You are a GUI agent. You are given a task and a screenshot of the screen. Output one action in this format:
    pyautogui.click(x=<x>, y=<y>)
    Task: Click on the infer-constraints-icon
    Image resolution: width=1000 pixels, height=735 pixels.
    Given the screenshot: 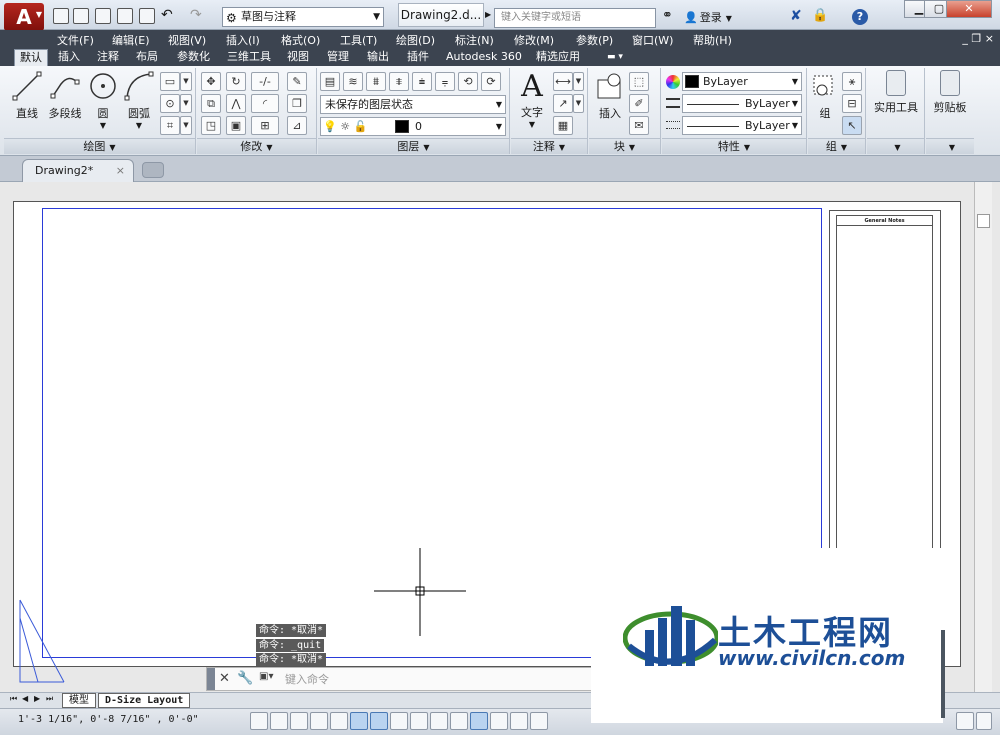 What is the action you would take?
    pyautogui.click(x=259, y=721)
    